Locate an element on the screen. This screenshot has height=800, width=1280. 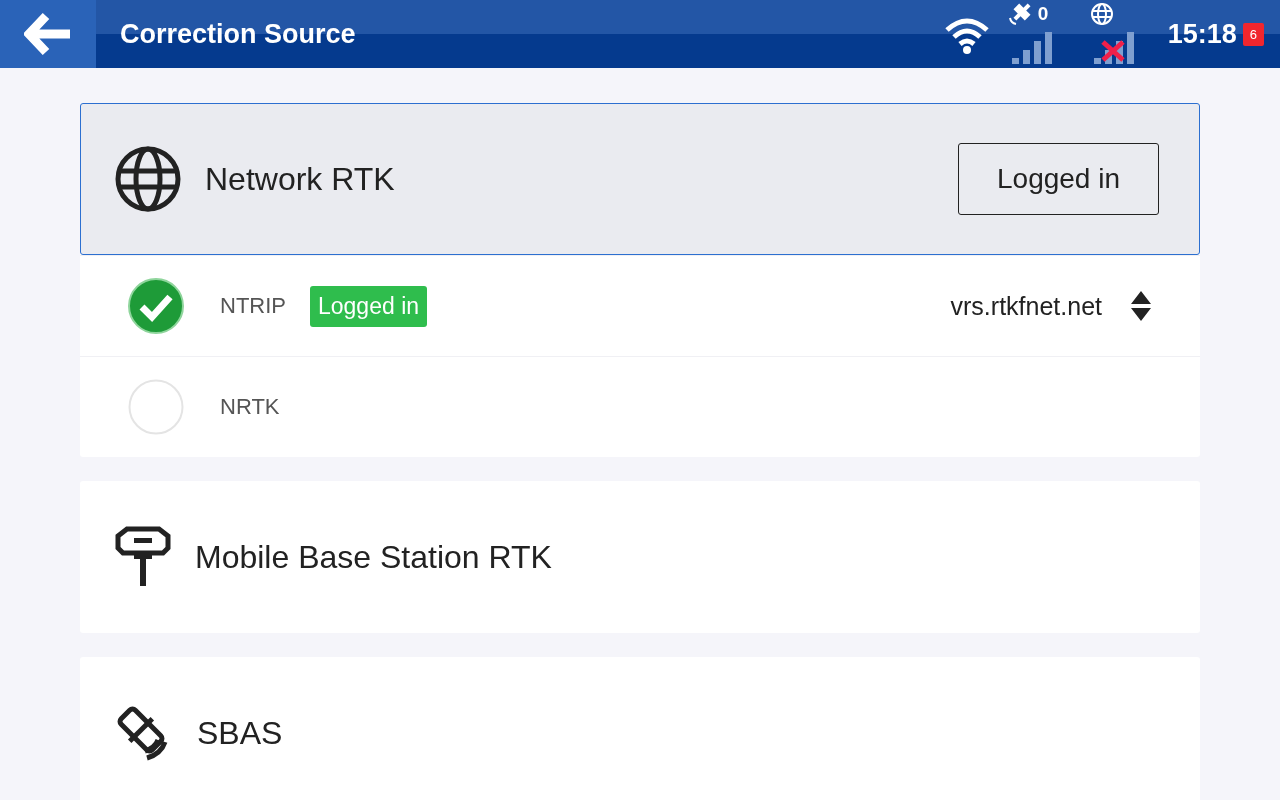
sort-arrows-icon is located at coordinates (1141, 306).